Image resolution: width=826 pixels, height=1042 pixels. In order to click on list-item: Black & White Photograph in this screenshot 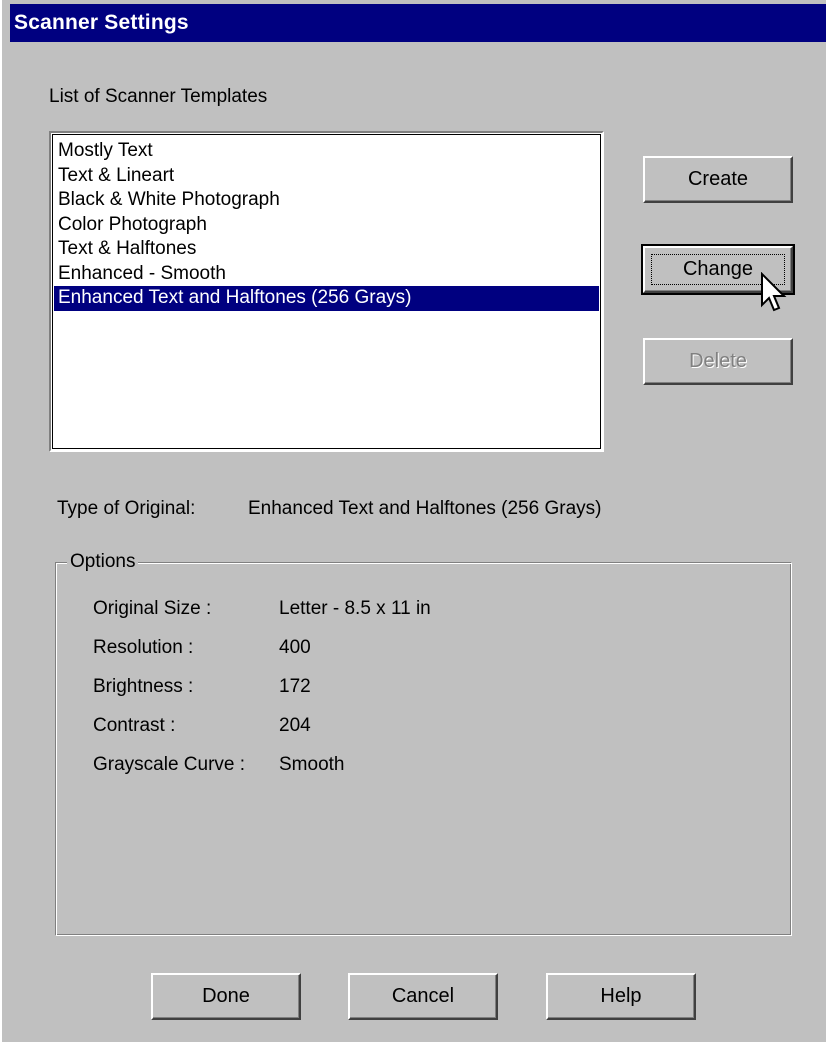, I will do `click(326, 200)`.